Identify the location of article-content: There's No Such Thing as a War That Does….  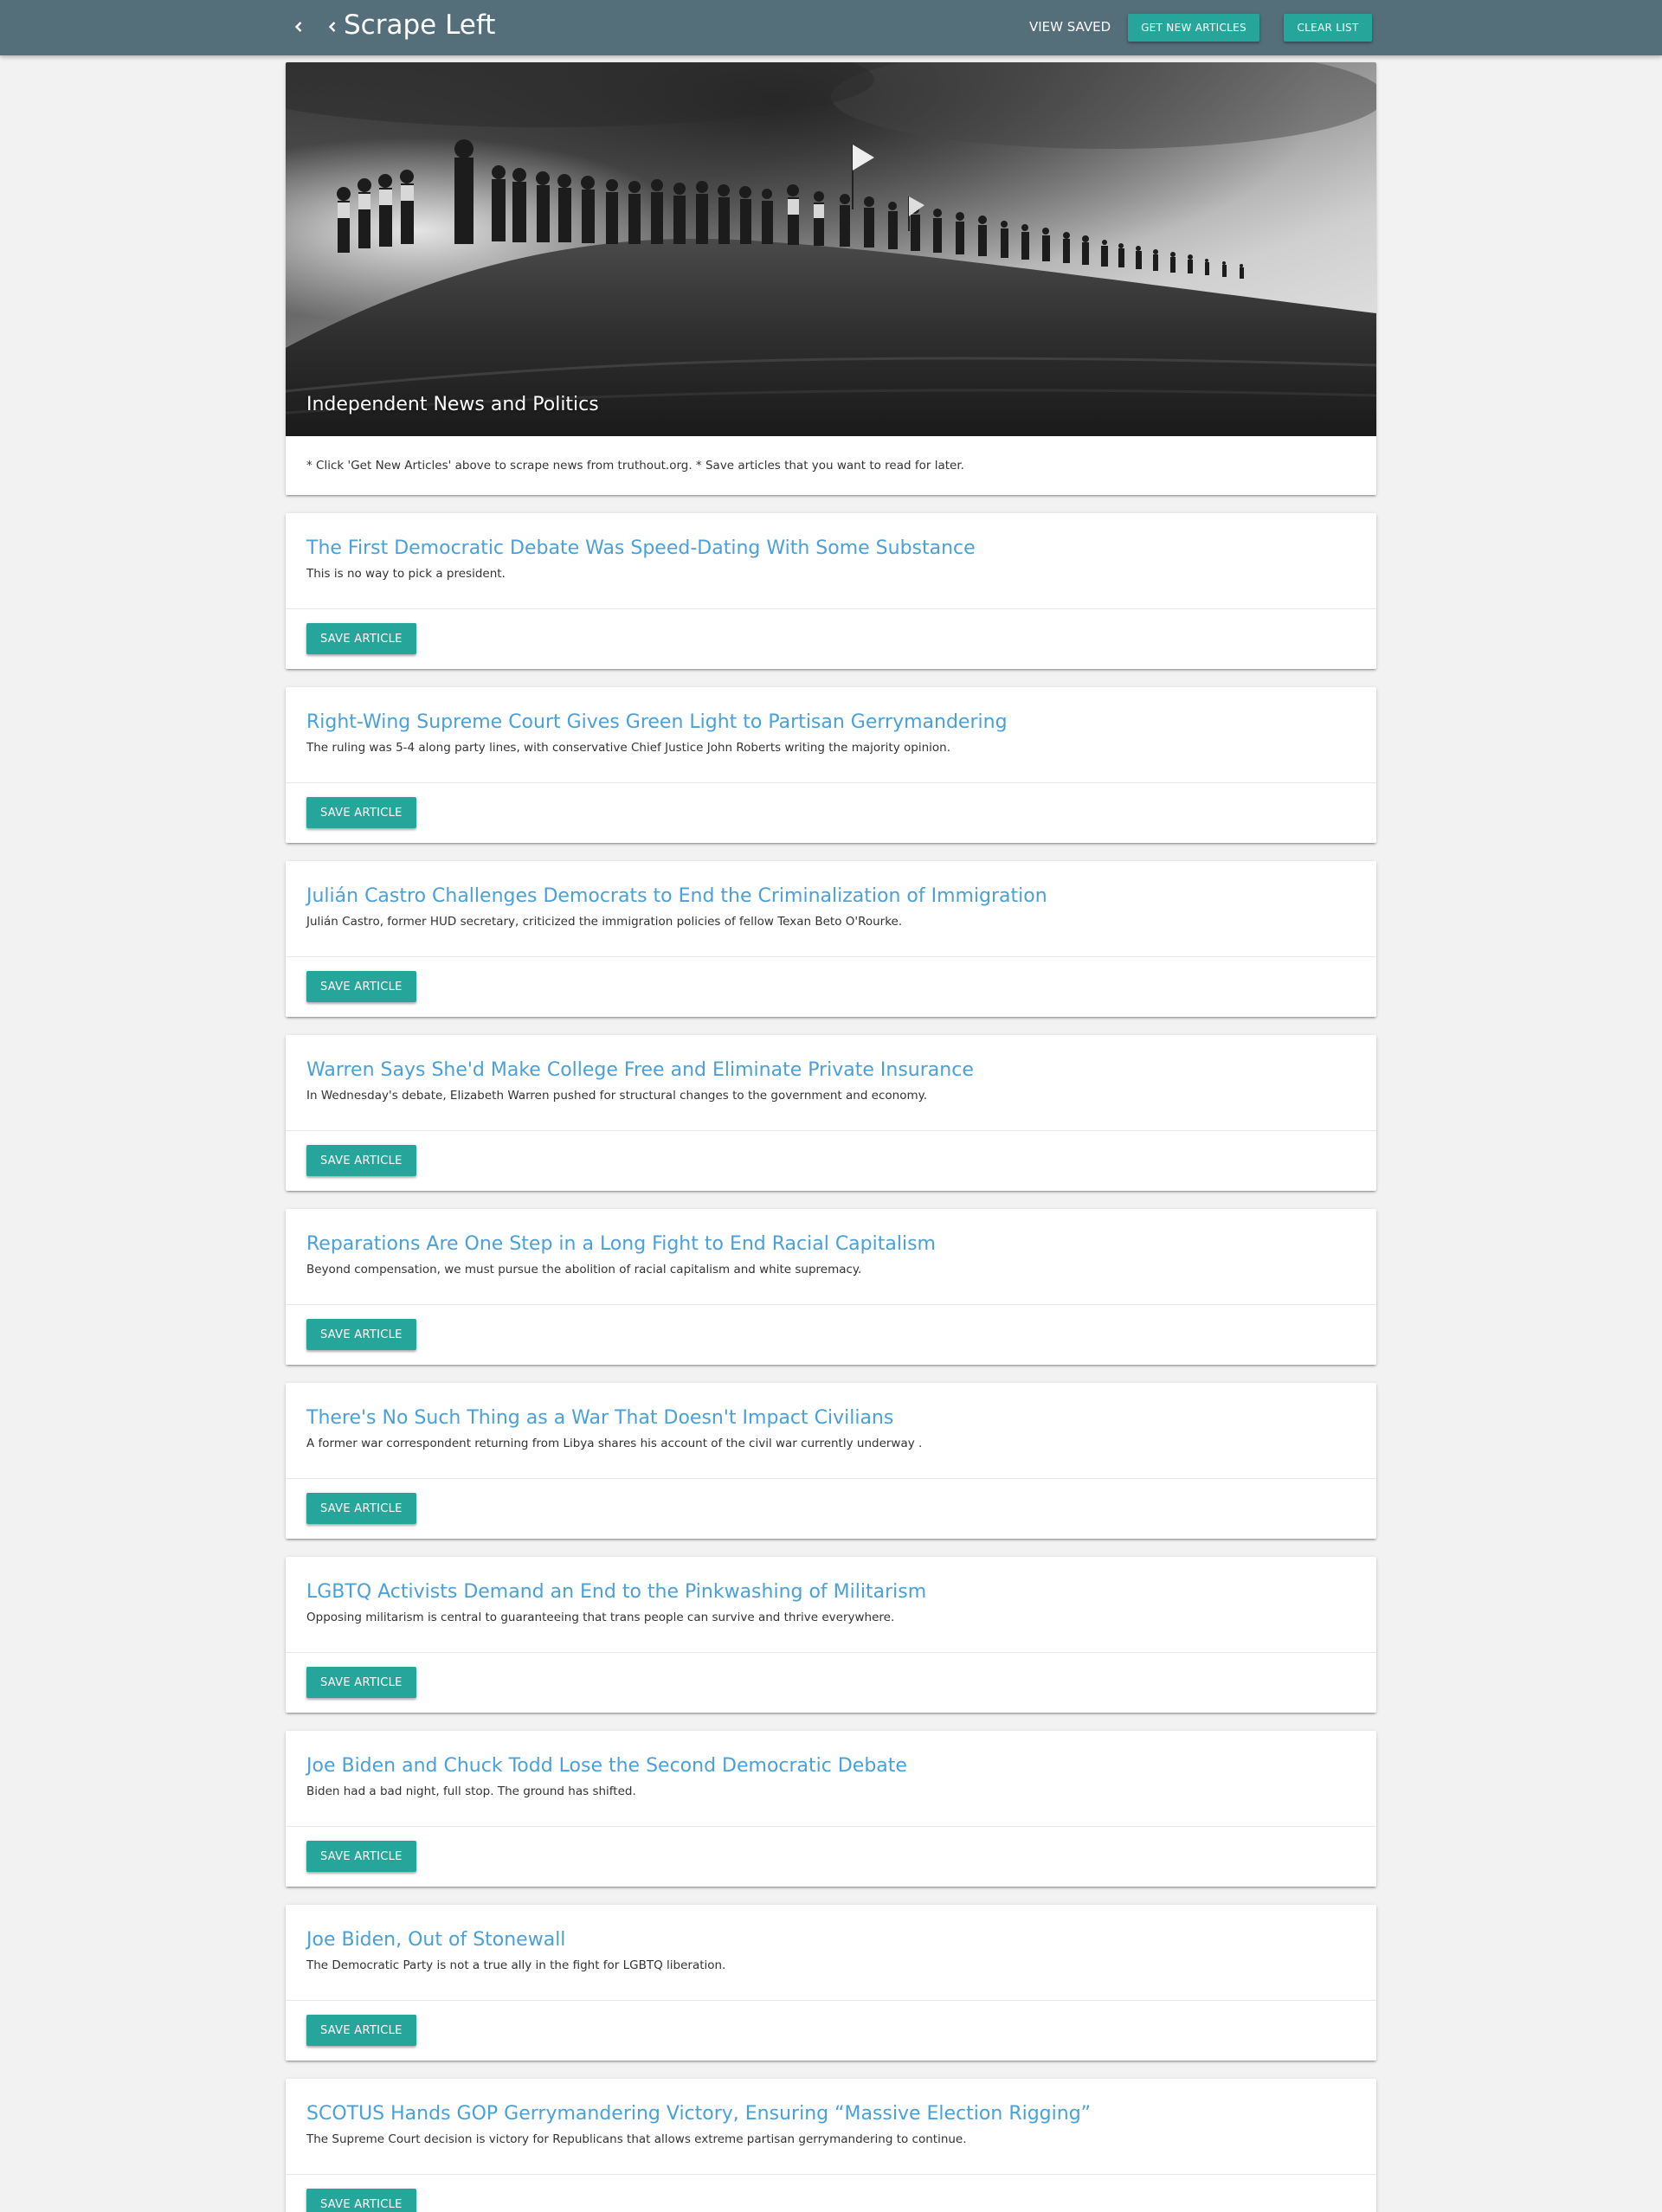
(831, 1431).